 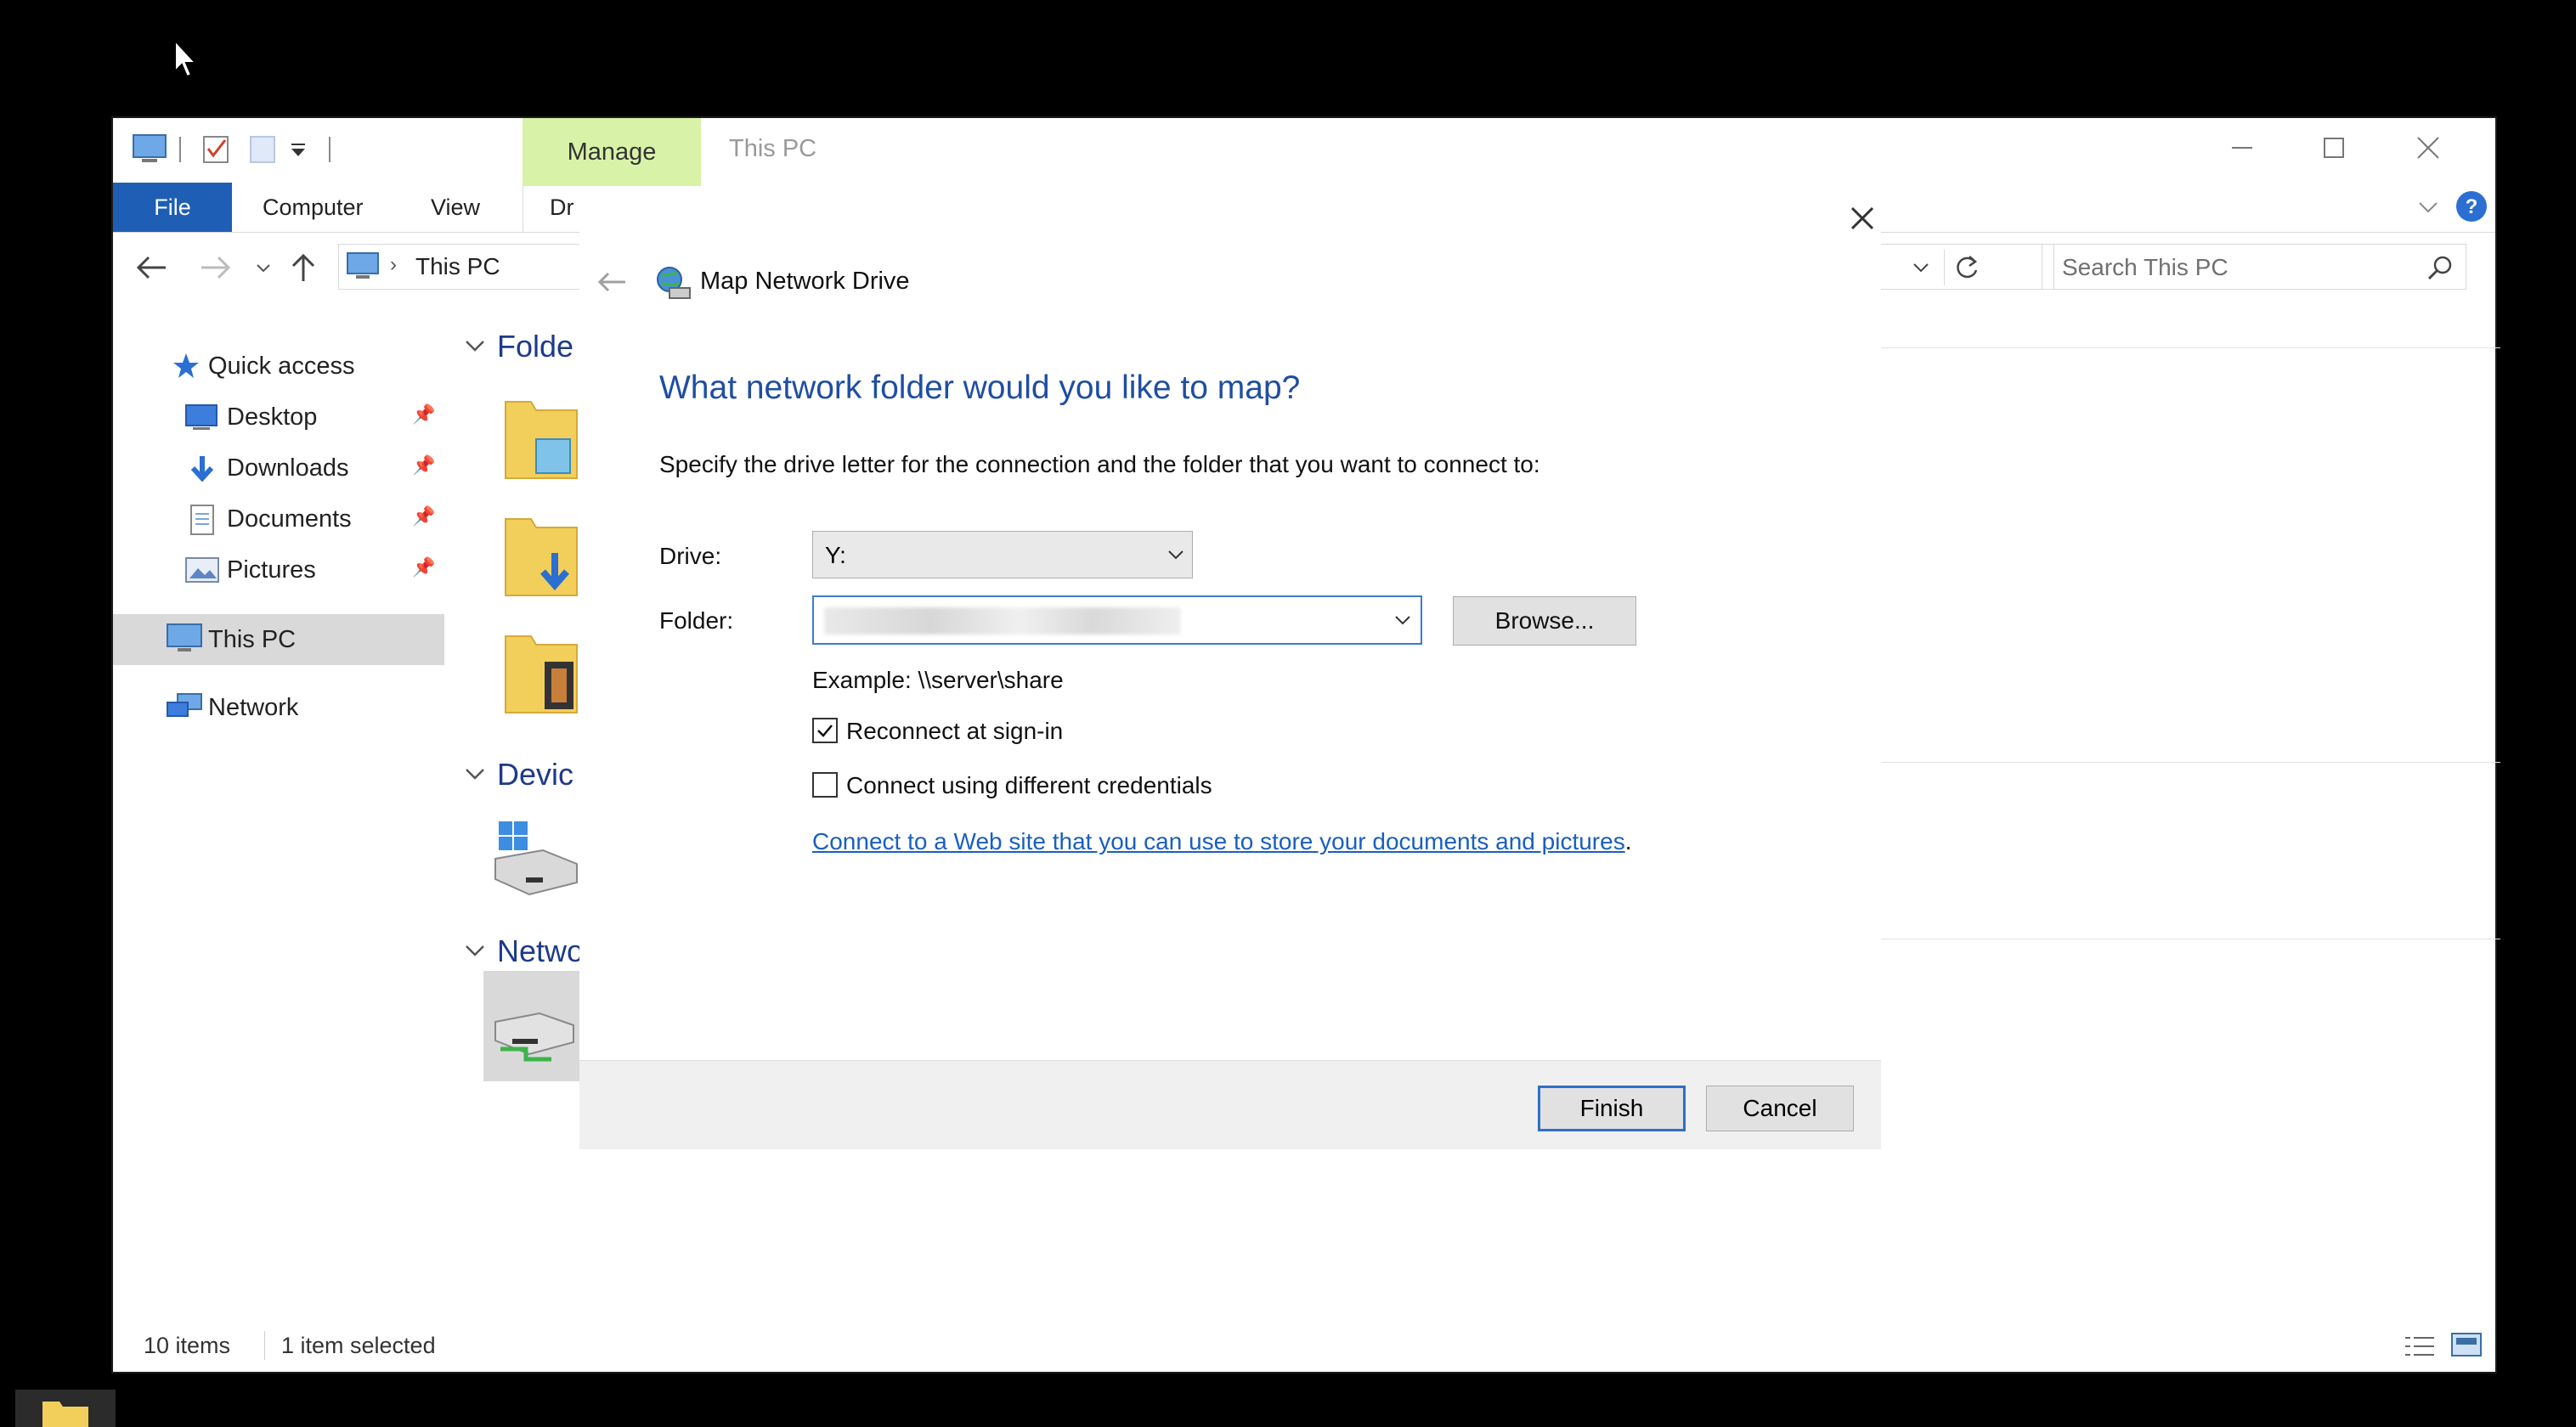 I want to click on mouse-cursor-icon, so click(x=186, y=59).